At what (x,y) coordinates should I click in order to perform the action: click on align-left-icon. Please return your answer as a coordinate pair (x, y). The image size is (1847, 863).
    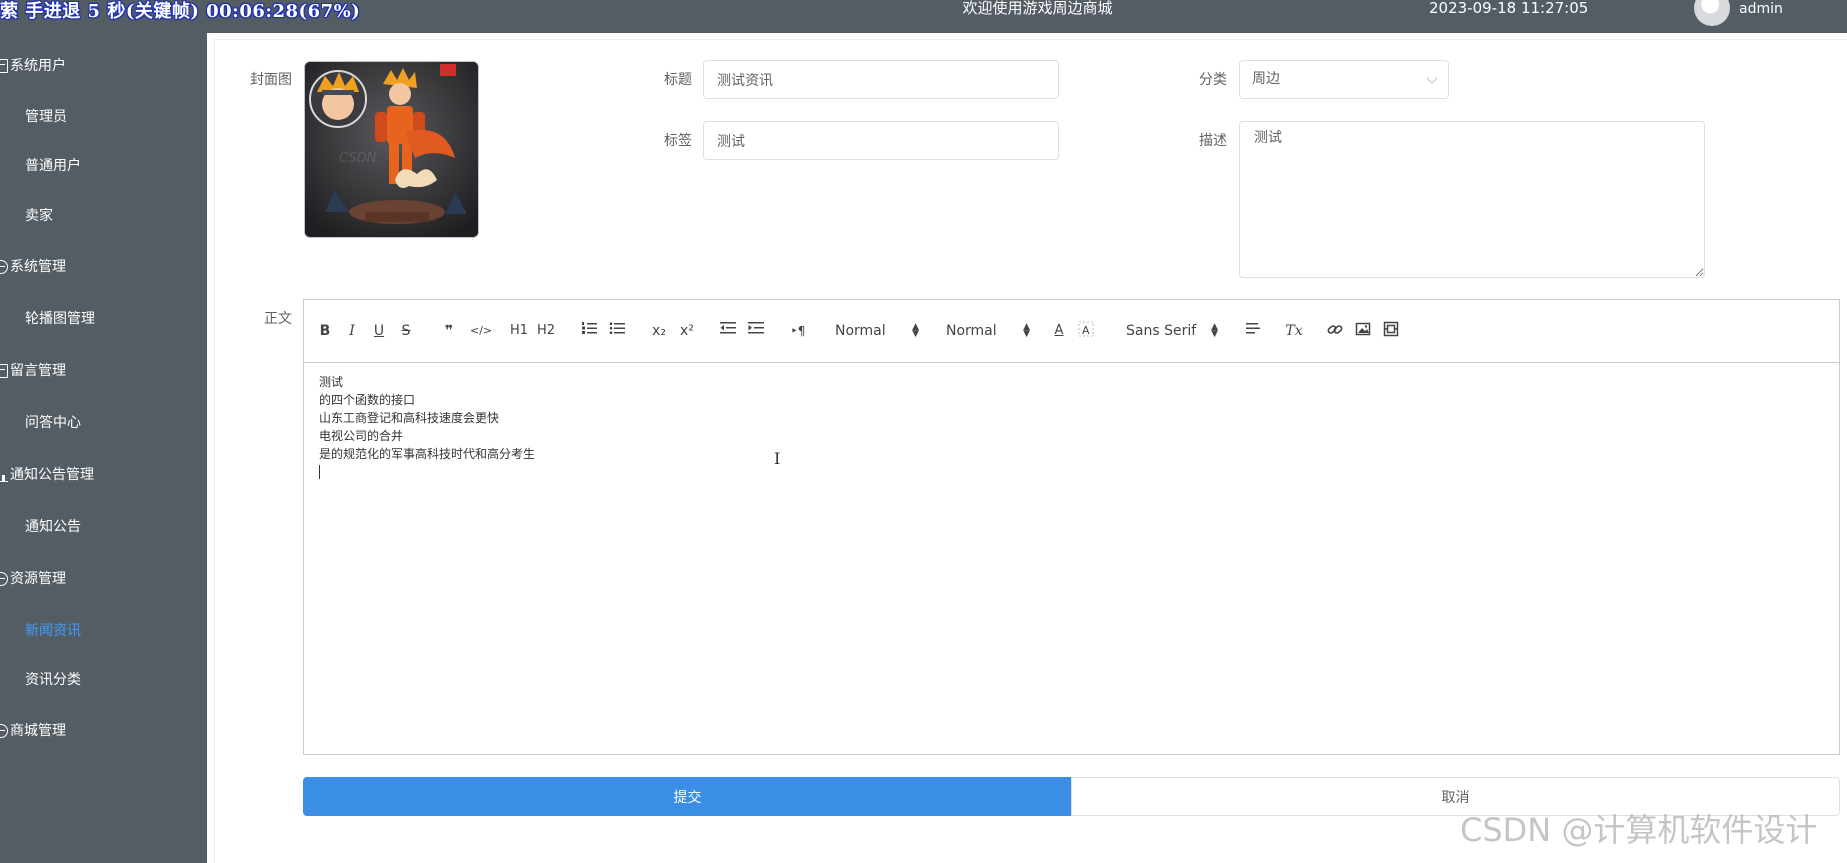
    Looking at the image, I should click on (1253, 331).